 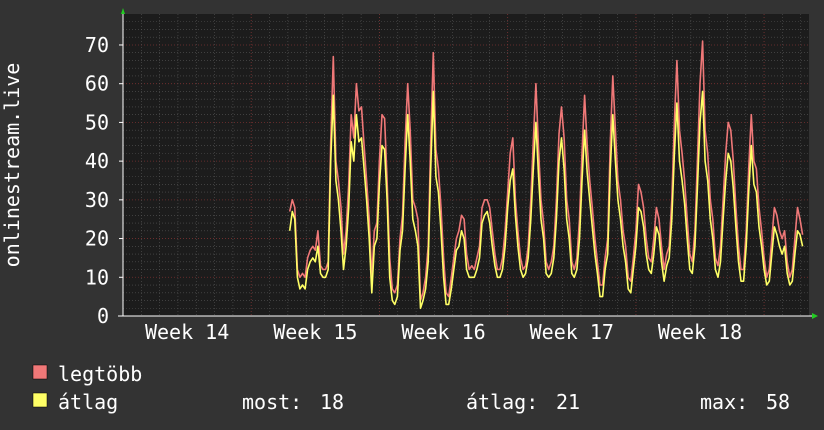 I want to click on stats: most: 18 átlag: 21 max: 58, so click(x=516, y=402).